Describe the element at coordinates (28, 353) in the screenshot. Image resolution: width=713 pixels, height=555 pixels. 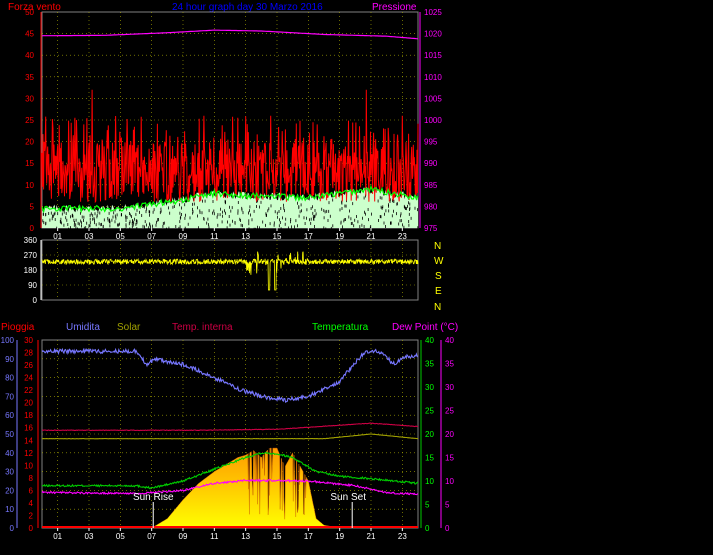
I see `rain-tick-label: 28` at that location.